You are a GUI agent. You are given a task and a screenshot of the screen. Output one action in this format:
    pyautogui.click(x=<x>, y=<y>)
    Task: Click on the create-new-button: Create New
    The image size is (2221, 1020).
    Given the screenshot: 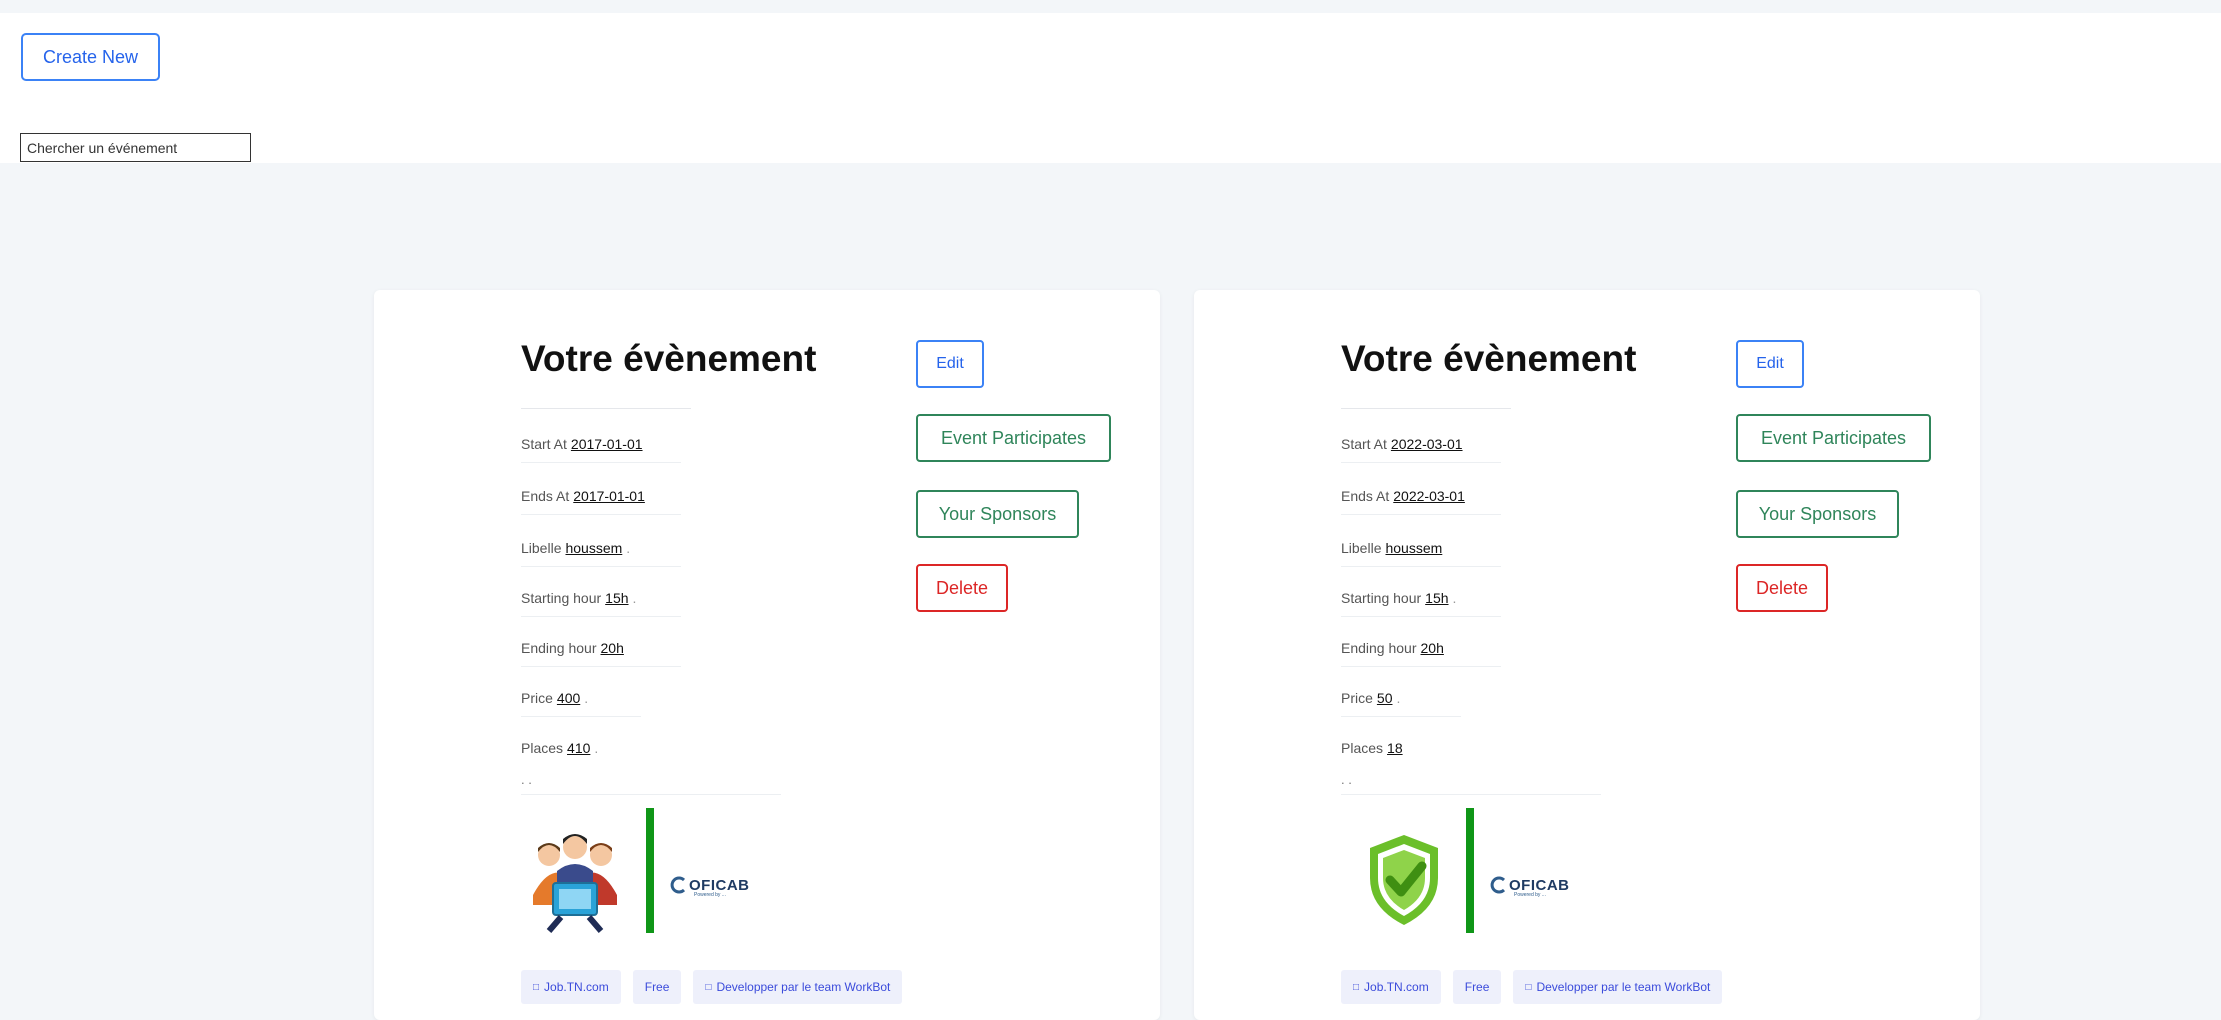 What is the action you would take?
    pyautogui.click(x=90, y=57)
    